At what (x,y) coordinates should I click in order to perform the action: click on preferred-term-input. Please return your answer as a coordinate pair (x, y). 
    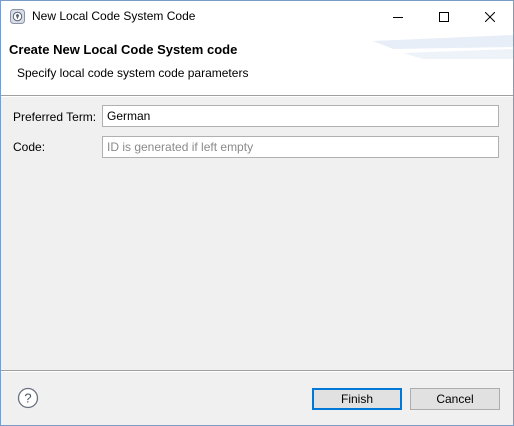
    Looking at the image, I should click on (300, 116).